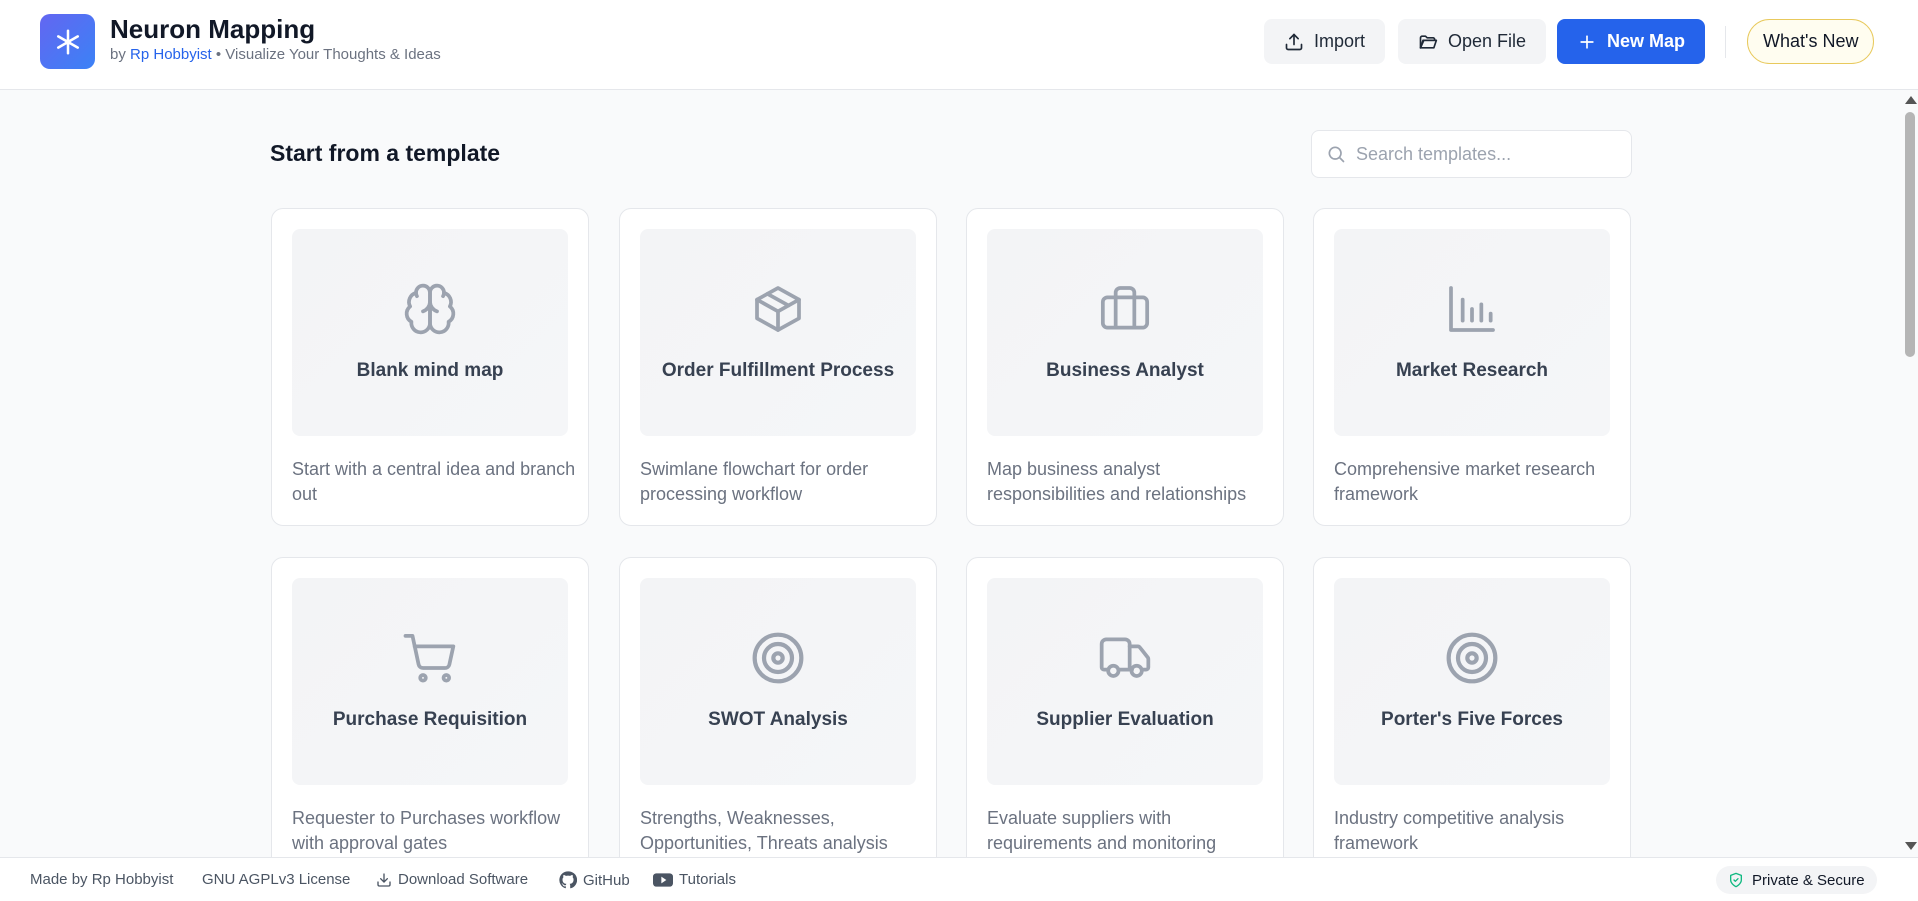 The height and width of the screenshot is (901, 1918). What do you see at coordinates (384, 879) in the screenshot?
I see `download-icon` at bounding box center [384, 879].